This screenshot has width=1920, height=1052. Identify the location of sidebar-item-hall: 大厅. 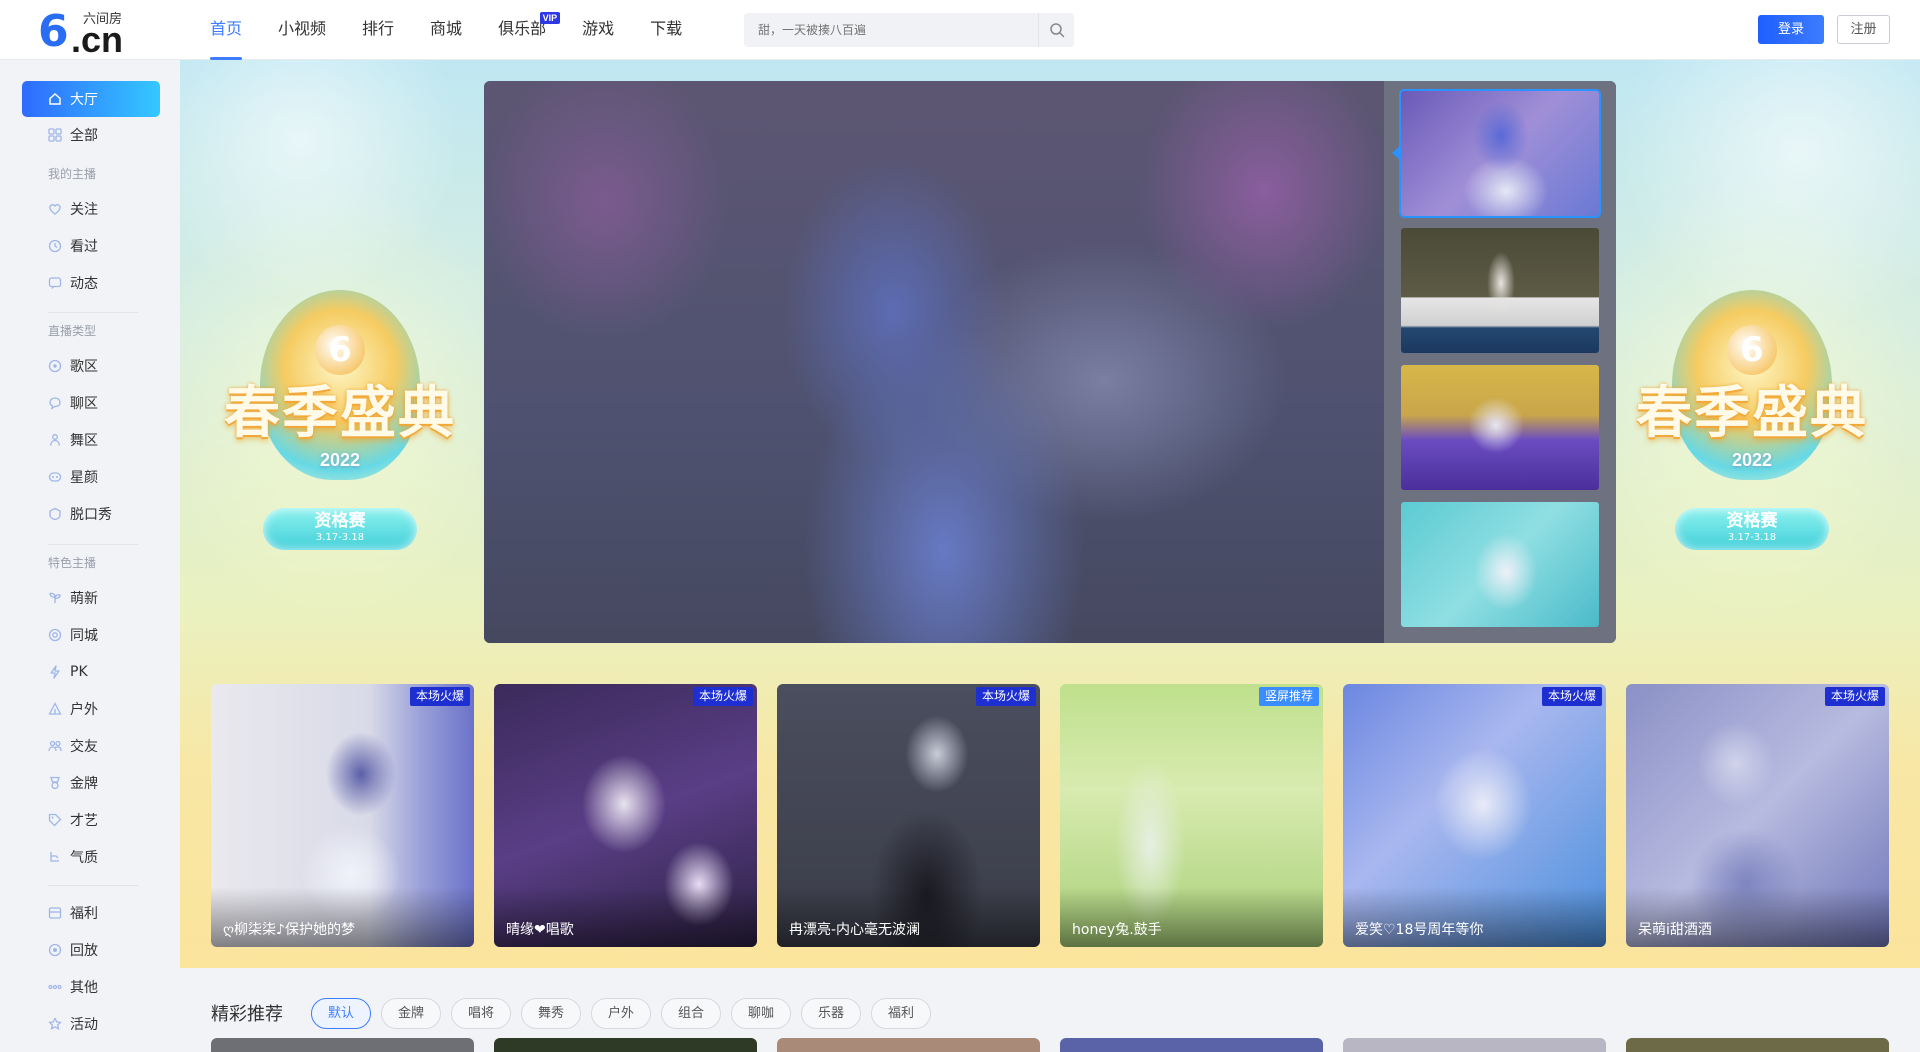
(91, 99).